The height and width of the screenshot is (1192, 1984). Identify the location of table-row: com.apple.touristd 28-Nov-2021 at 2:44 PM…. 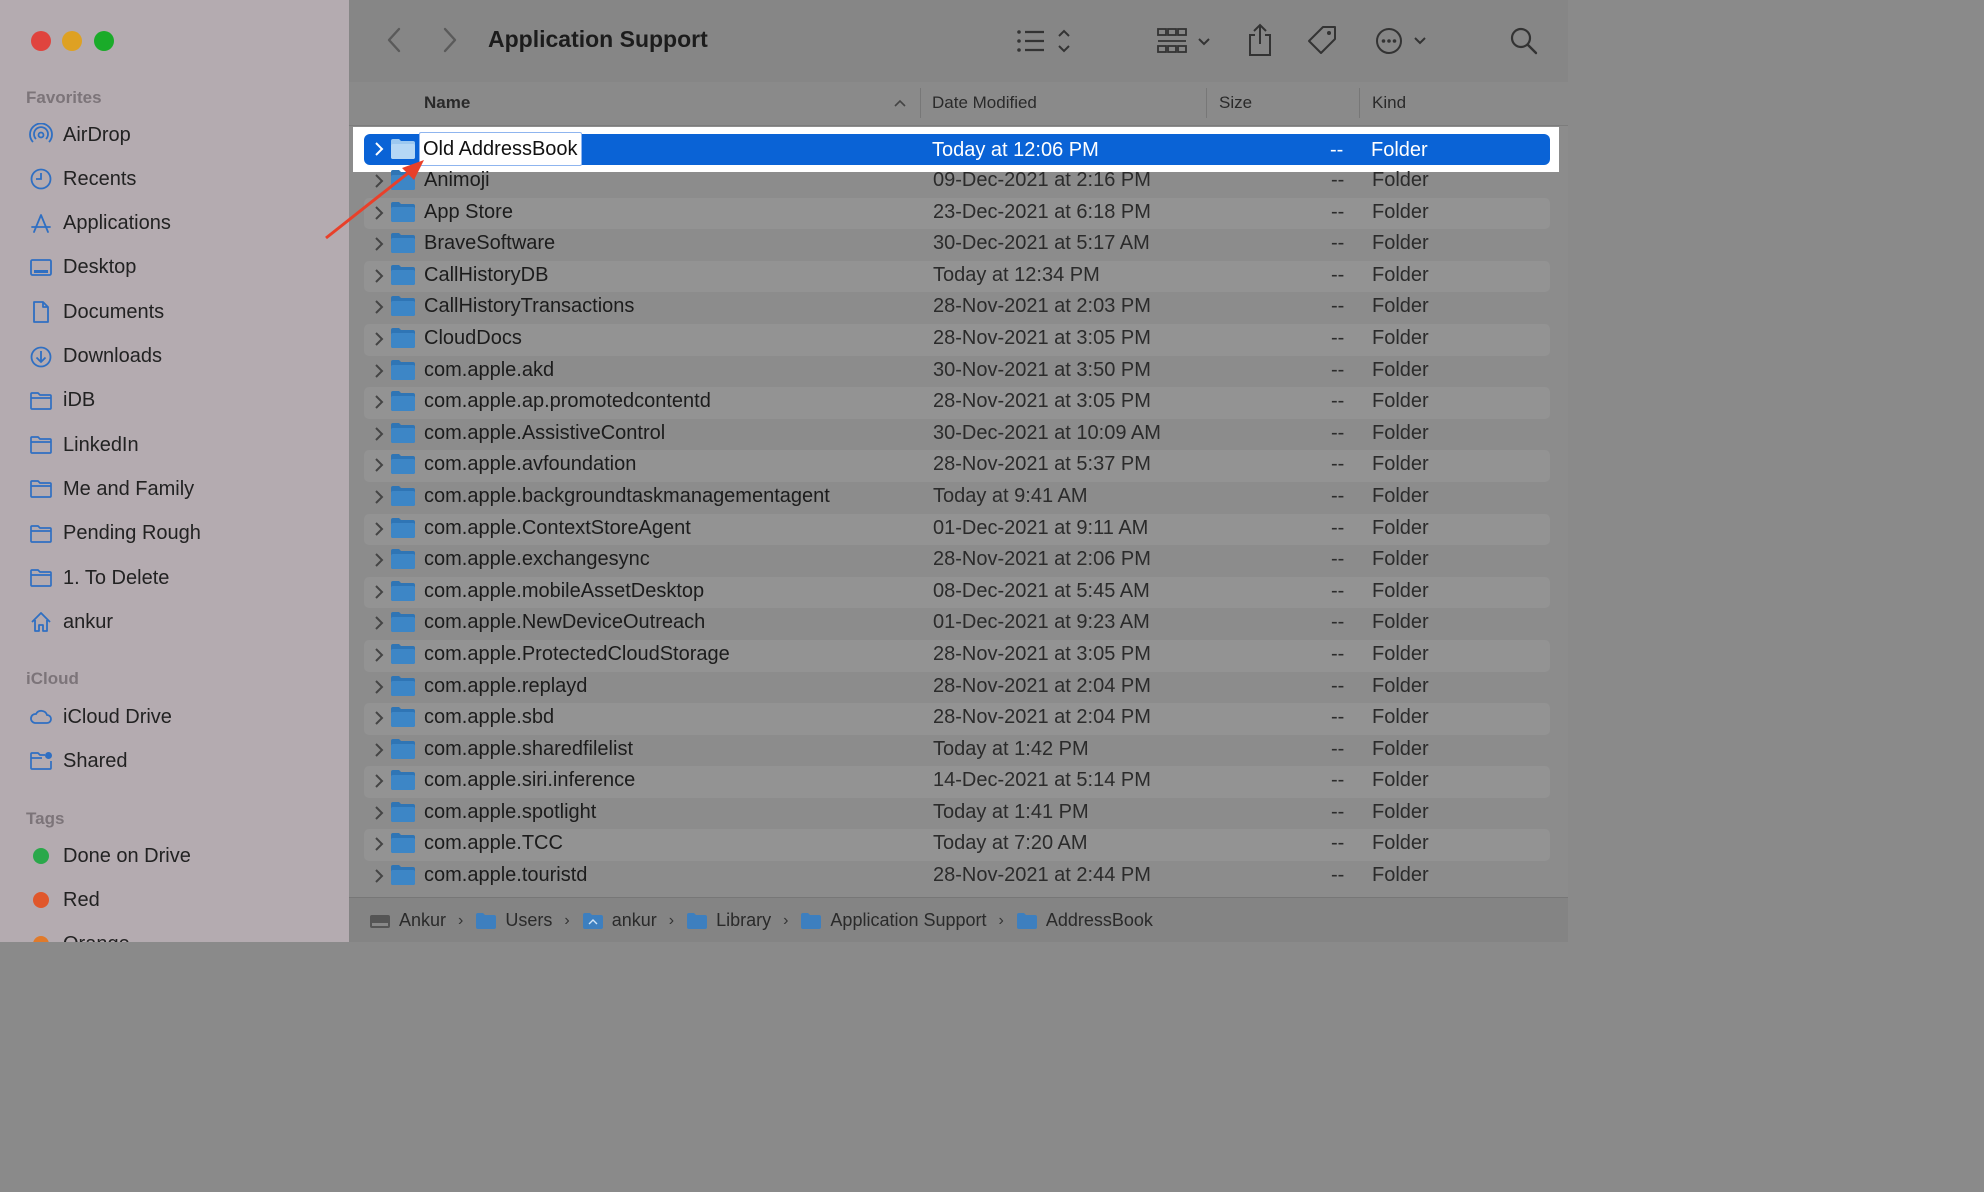
(957, 877).